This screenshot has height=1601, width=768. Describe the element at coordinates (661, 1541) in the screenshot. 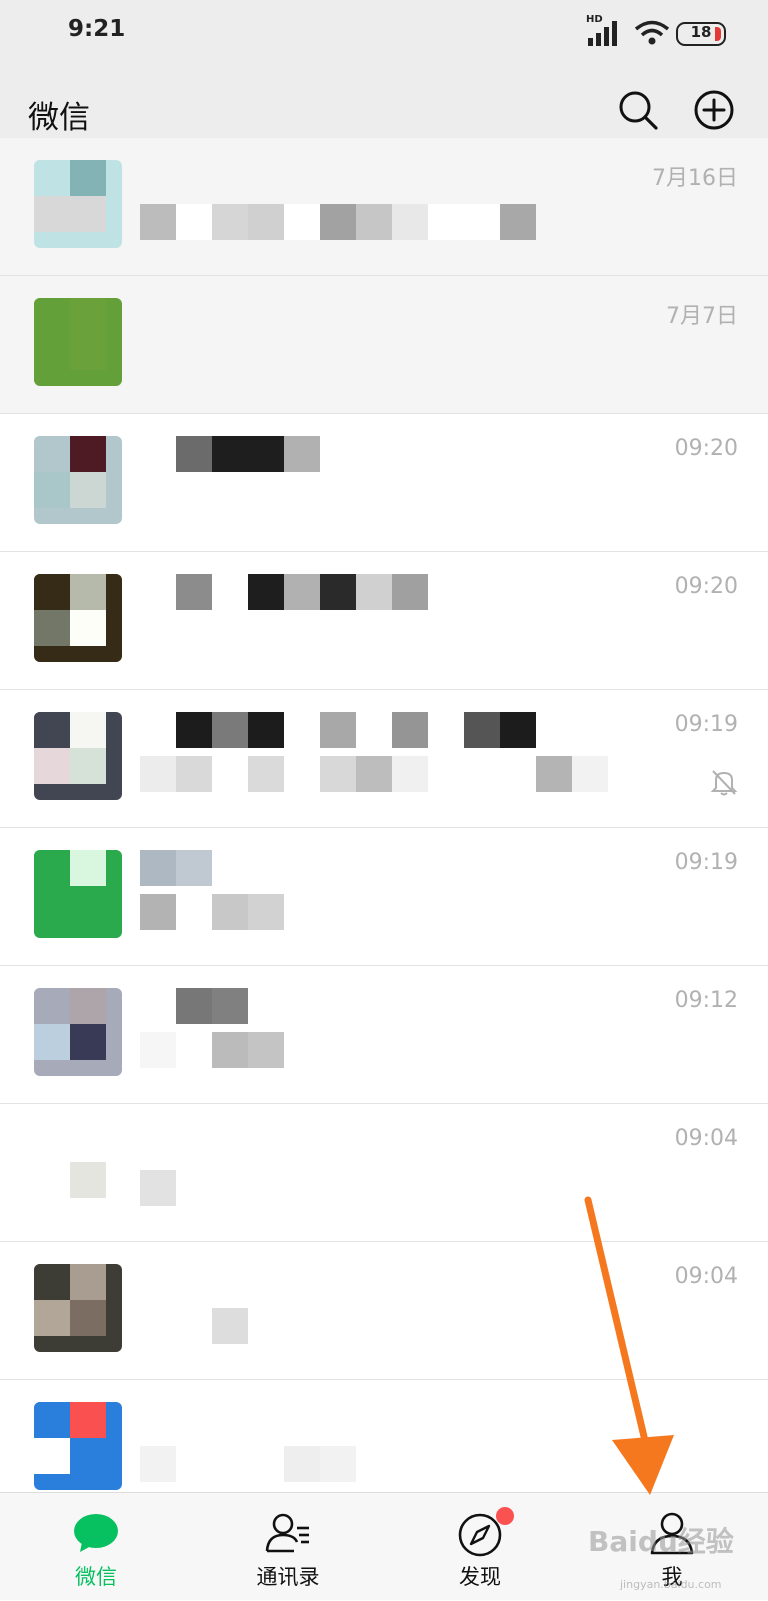

I see `watermark: Baidu经验` at that location.